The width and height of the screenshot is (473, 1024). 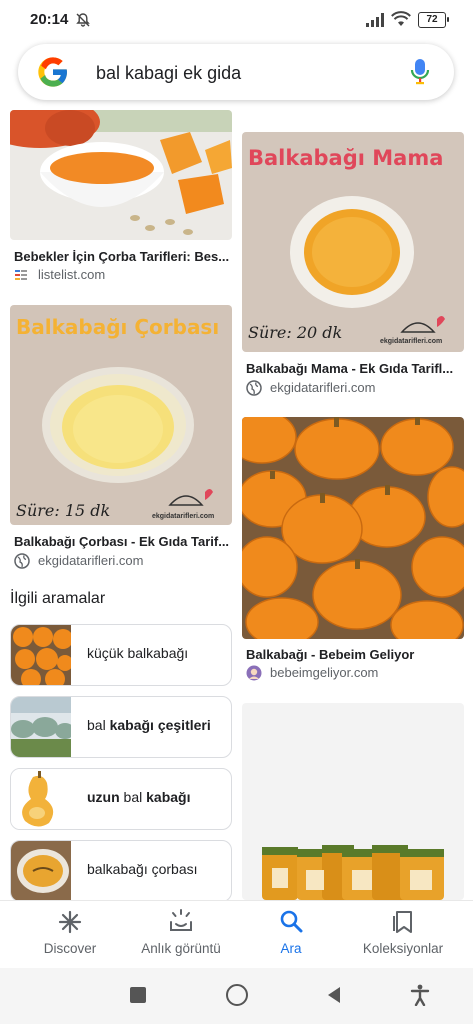 I want to click on mama-watermark: ekgidatarifleri.com, so click(x=411, y=341).